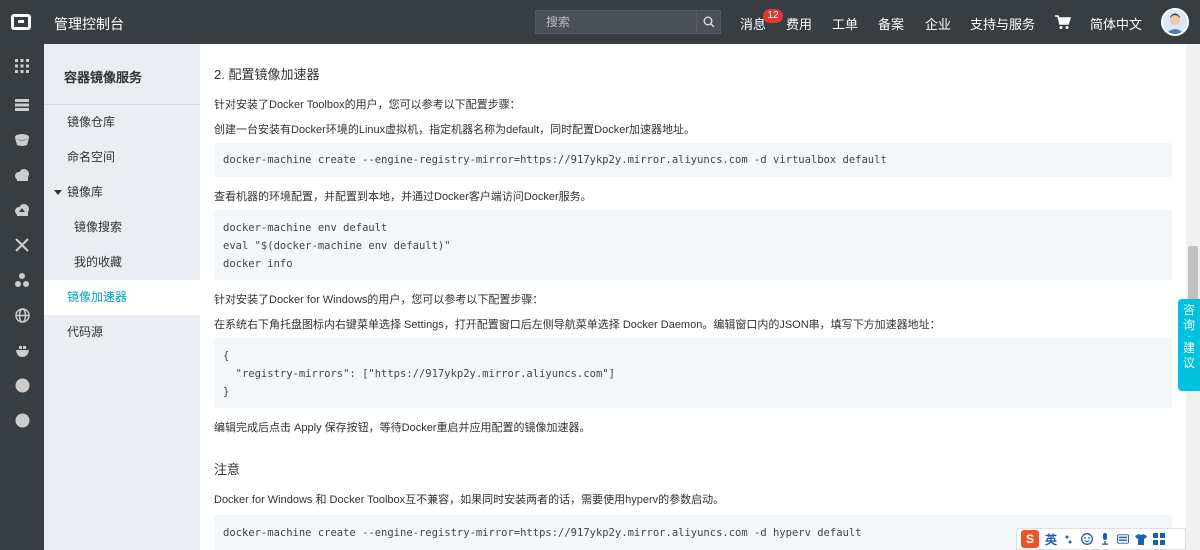  I want to click on skin-icon, so click(1141, 539).